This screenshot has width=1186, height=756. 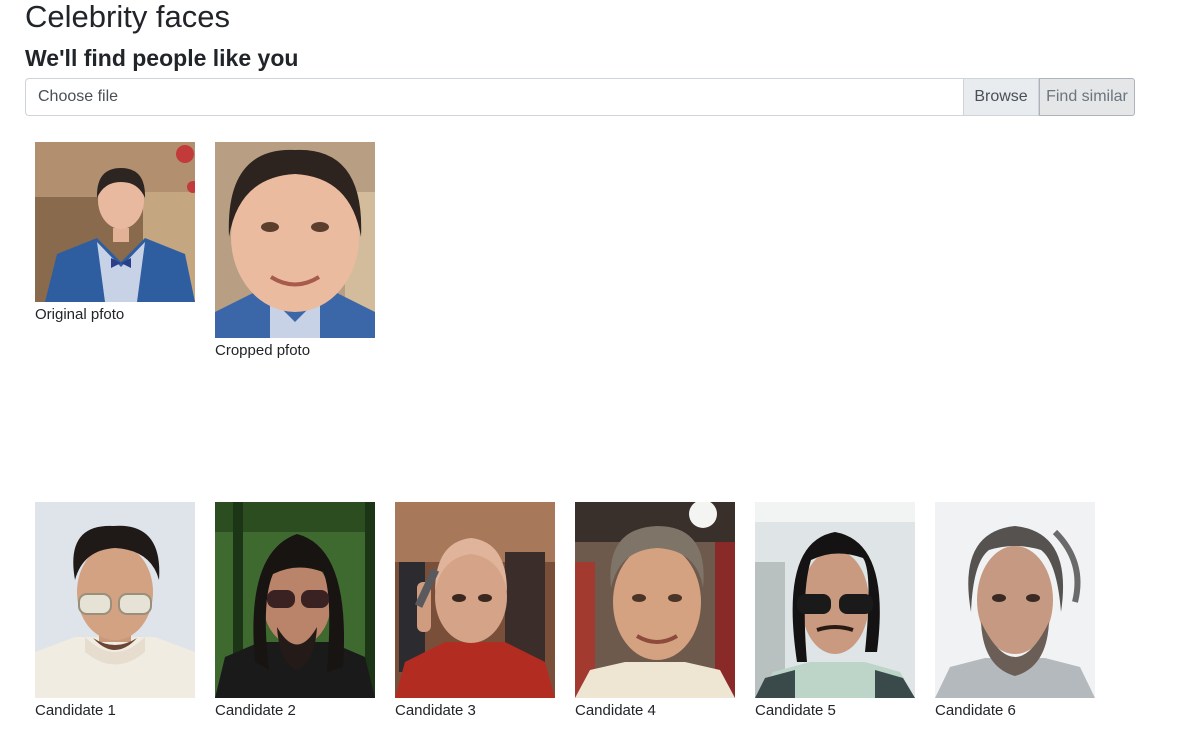 What do you see at coordinates (795, 710) in the screenshot?
I see `candidate-caption: Candidate 5` at bounding box center [795, 710].